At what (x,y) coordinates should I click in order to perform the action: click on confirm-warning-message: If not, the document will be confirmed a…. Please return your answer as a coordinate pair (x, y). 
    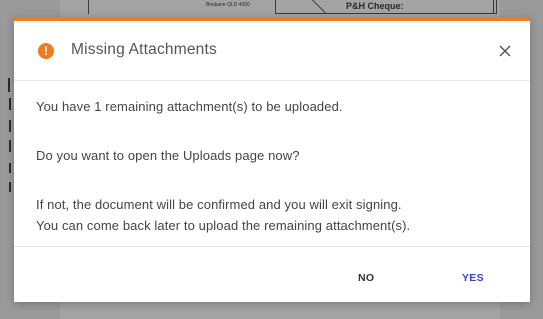
    Looking at the image, I should click on (219, 204).